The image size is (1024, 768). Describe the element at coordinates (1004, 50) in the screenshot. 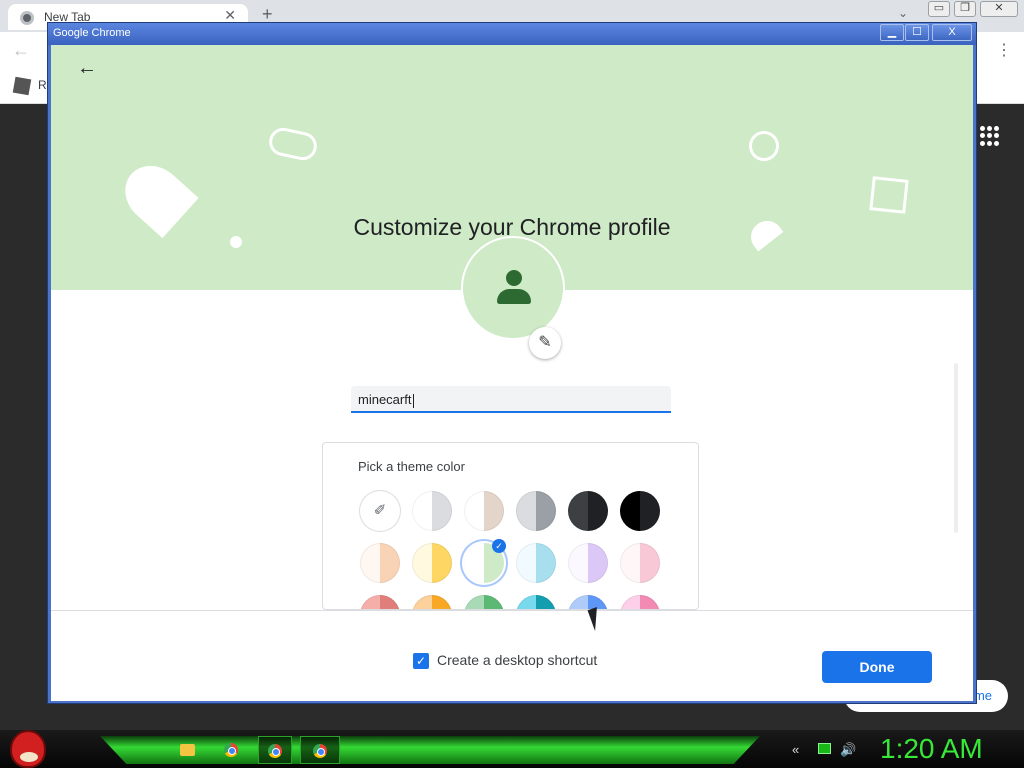

I see `browser-menu-icon: ⋮` at that location.